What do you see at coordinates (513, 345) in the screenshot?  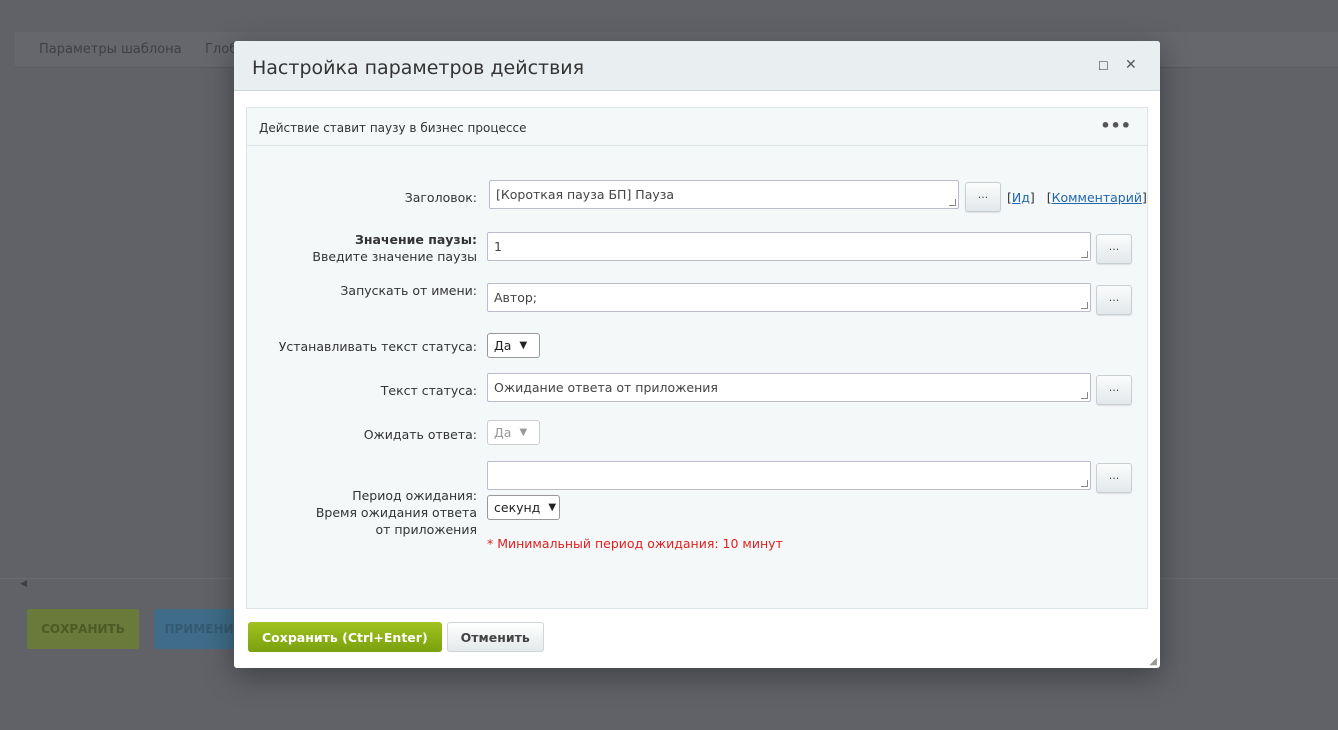 I see `set-status-select: Да ▼` at bounding box center [513, 345].